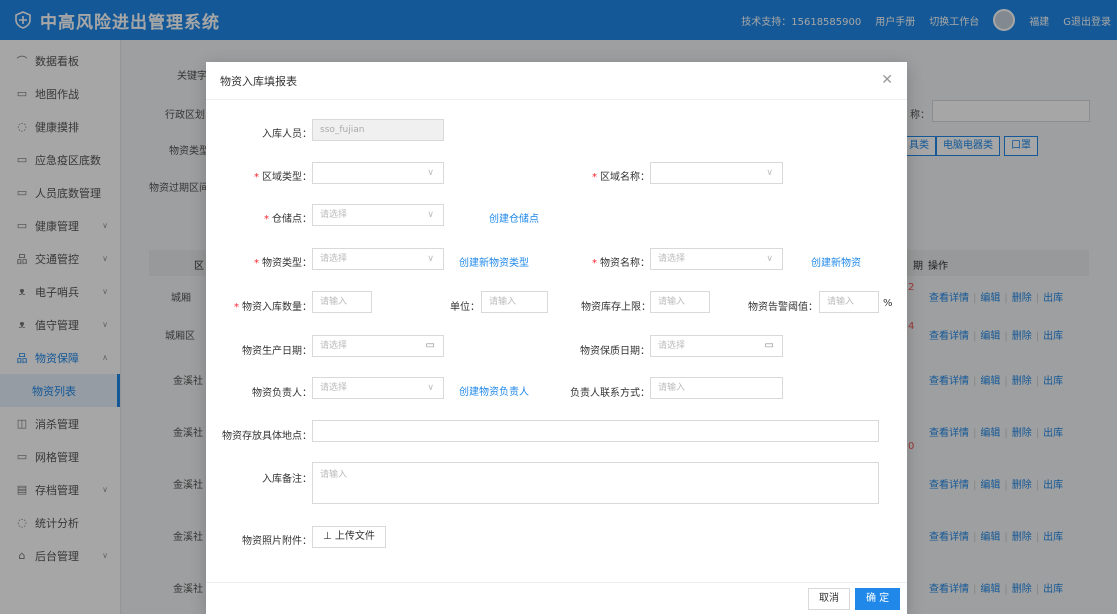 The height and width of the screenshot is (614, 1117). I want to click on material-type-label: * 物资类型：, so click(283, 263).